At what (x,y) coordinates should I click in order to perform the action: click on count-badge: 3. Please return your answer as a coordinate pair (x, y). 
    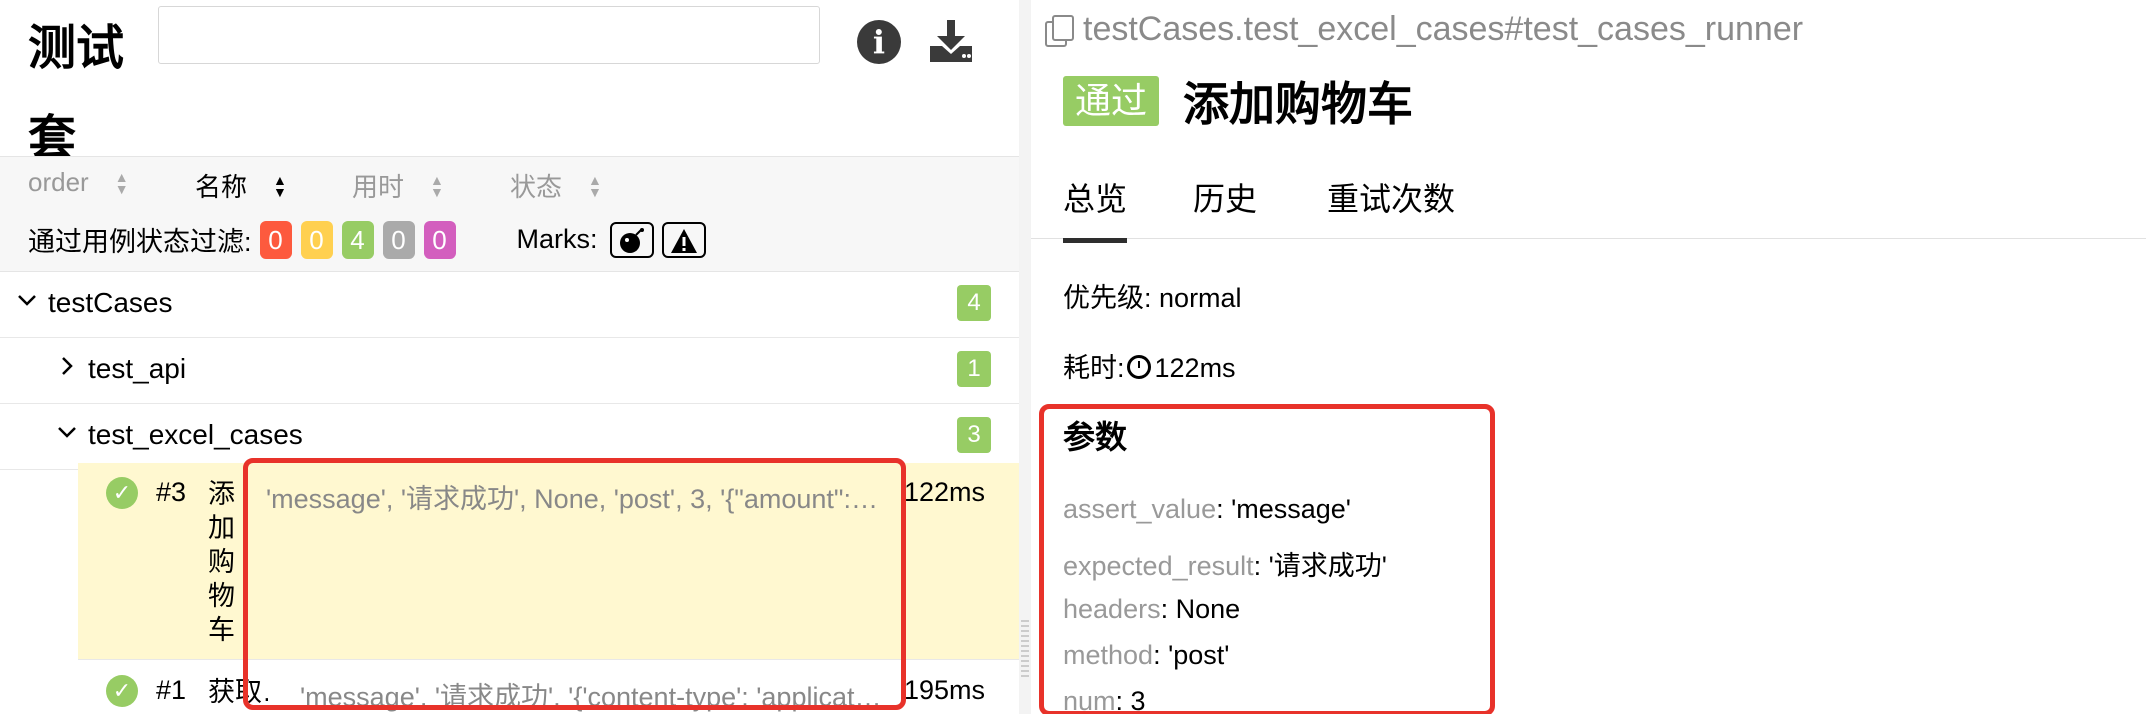
    Looking at the image, I should click on (974, 435).